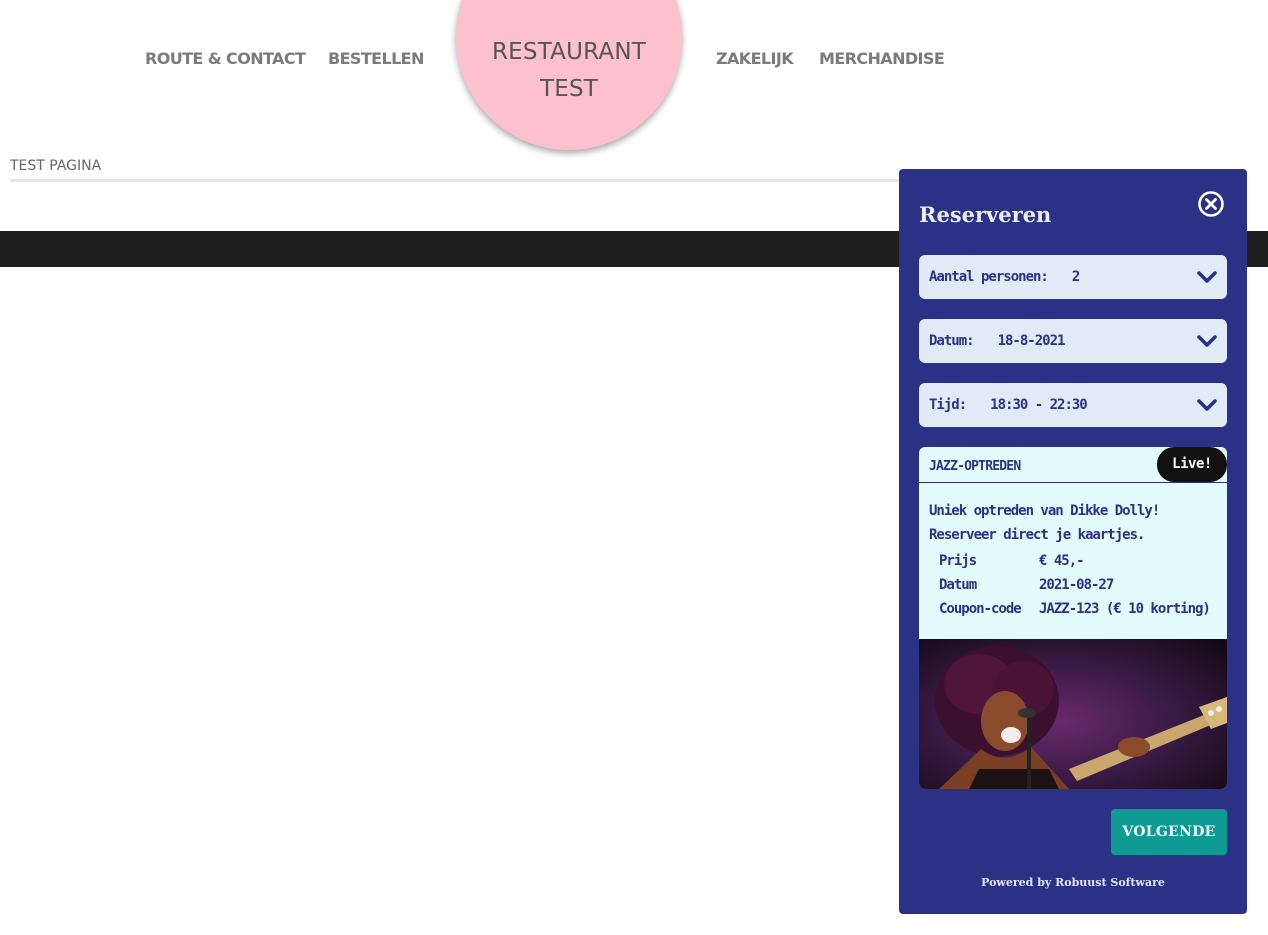 The image size is (1268, 935). What do you see at coordinates (958, 585) in the screenshot?
I see `detail-key: Datum` at bounding box center [958, 585].